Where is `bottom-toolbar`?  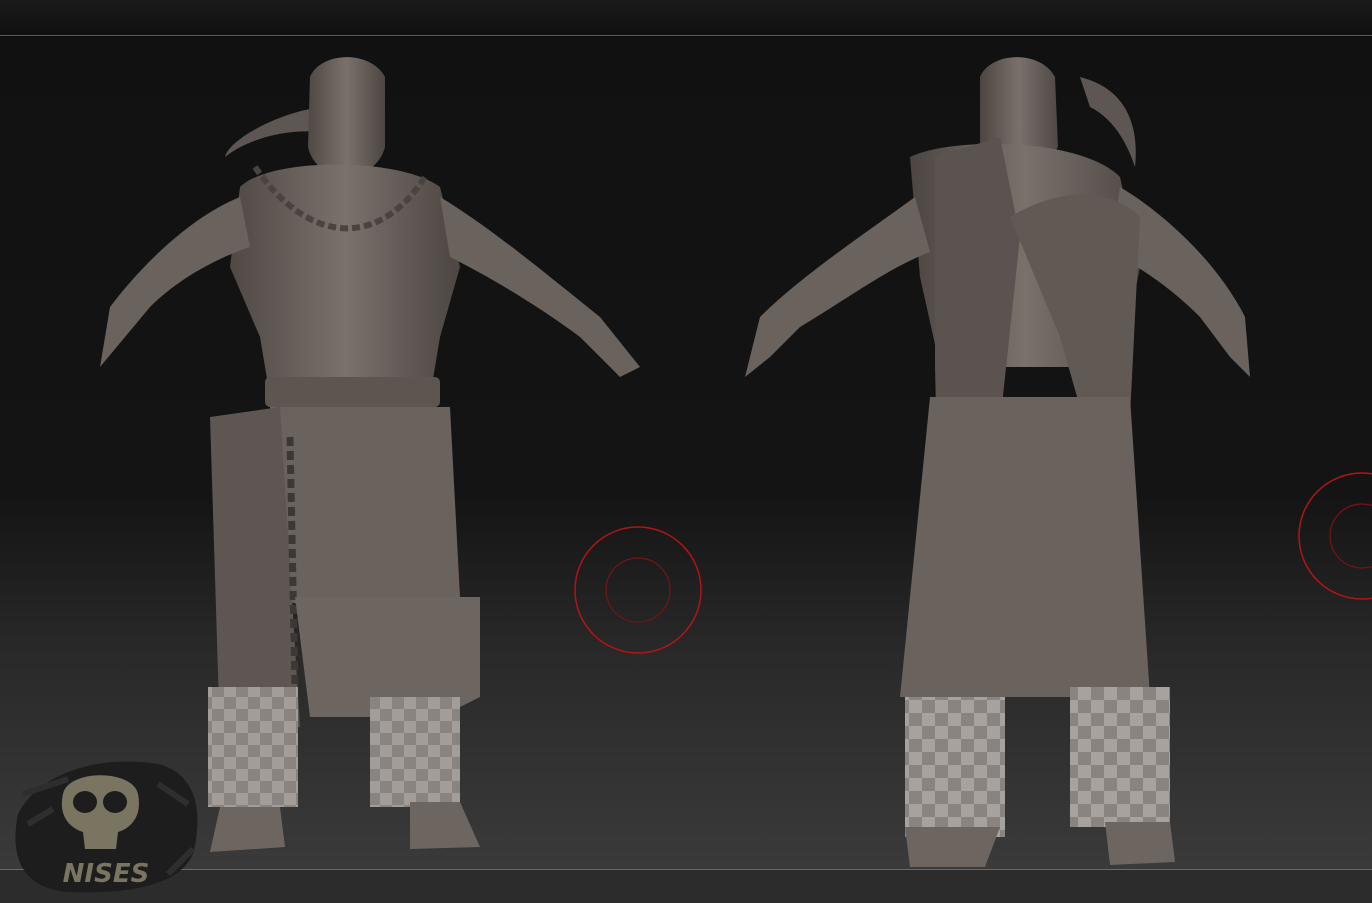
bottom-toolbar is located at coordinates (686, 886).